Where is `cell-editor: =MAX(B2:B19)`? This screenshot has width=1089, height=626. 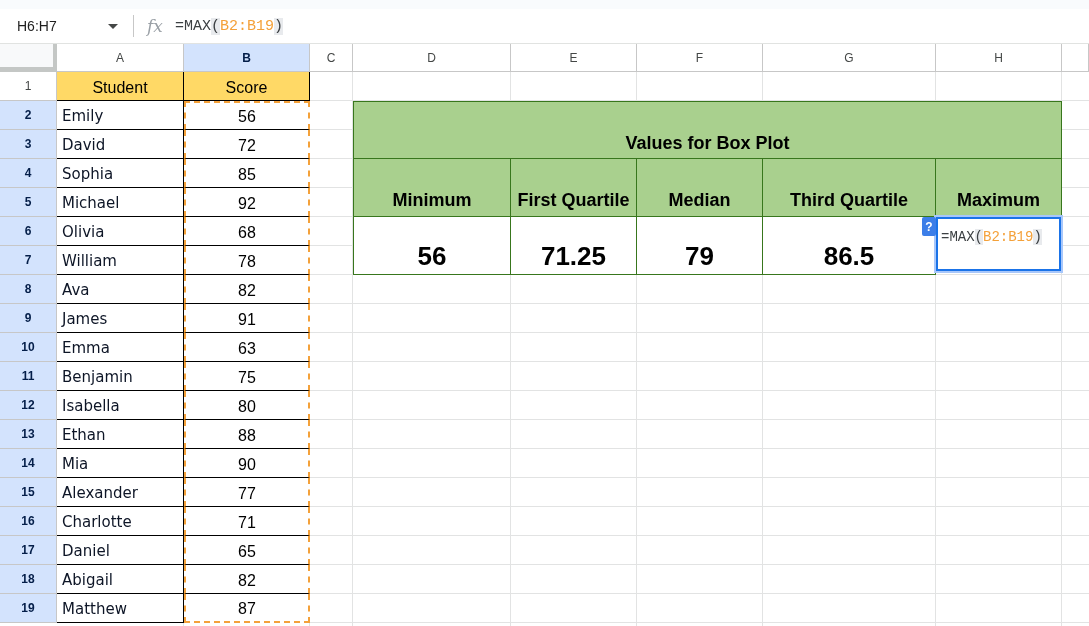 cell-editor: =MAX(B2:B19) is located at coordinates (998, 244).